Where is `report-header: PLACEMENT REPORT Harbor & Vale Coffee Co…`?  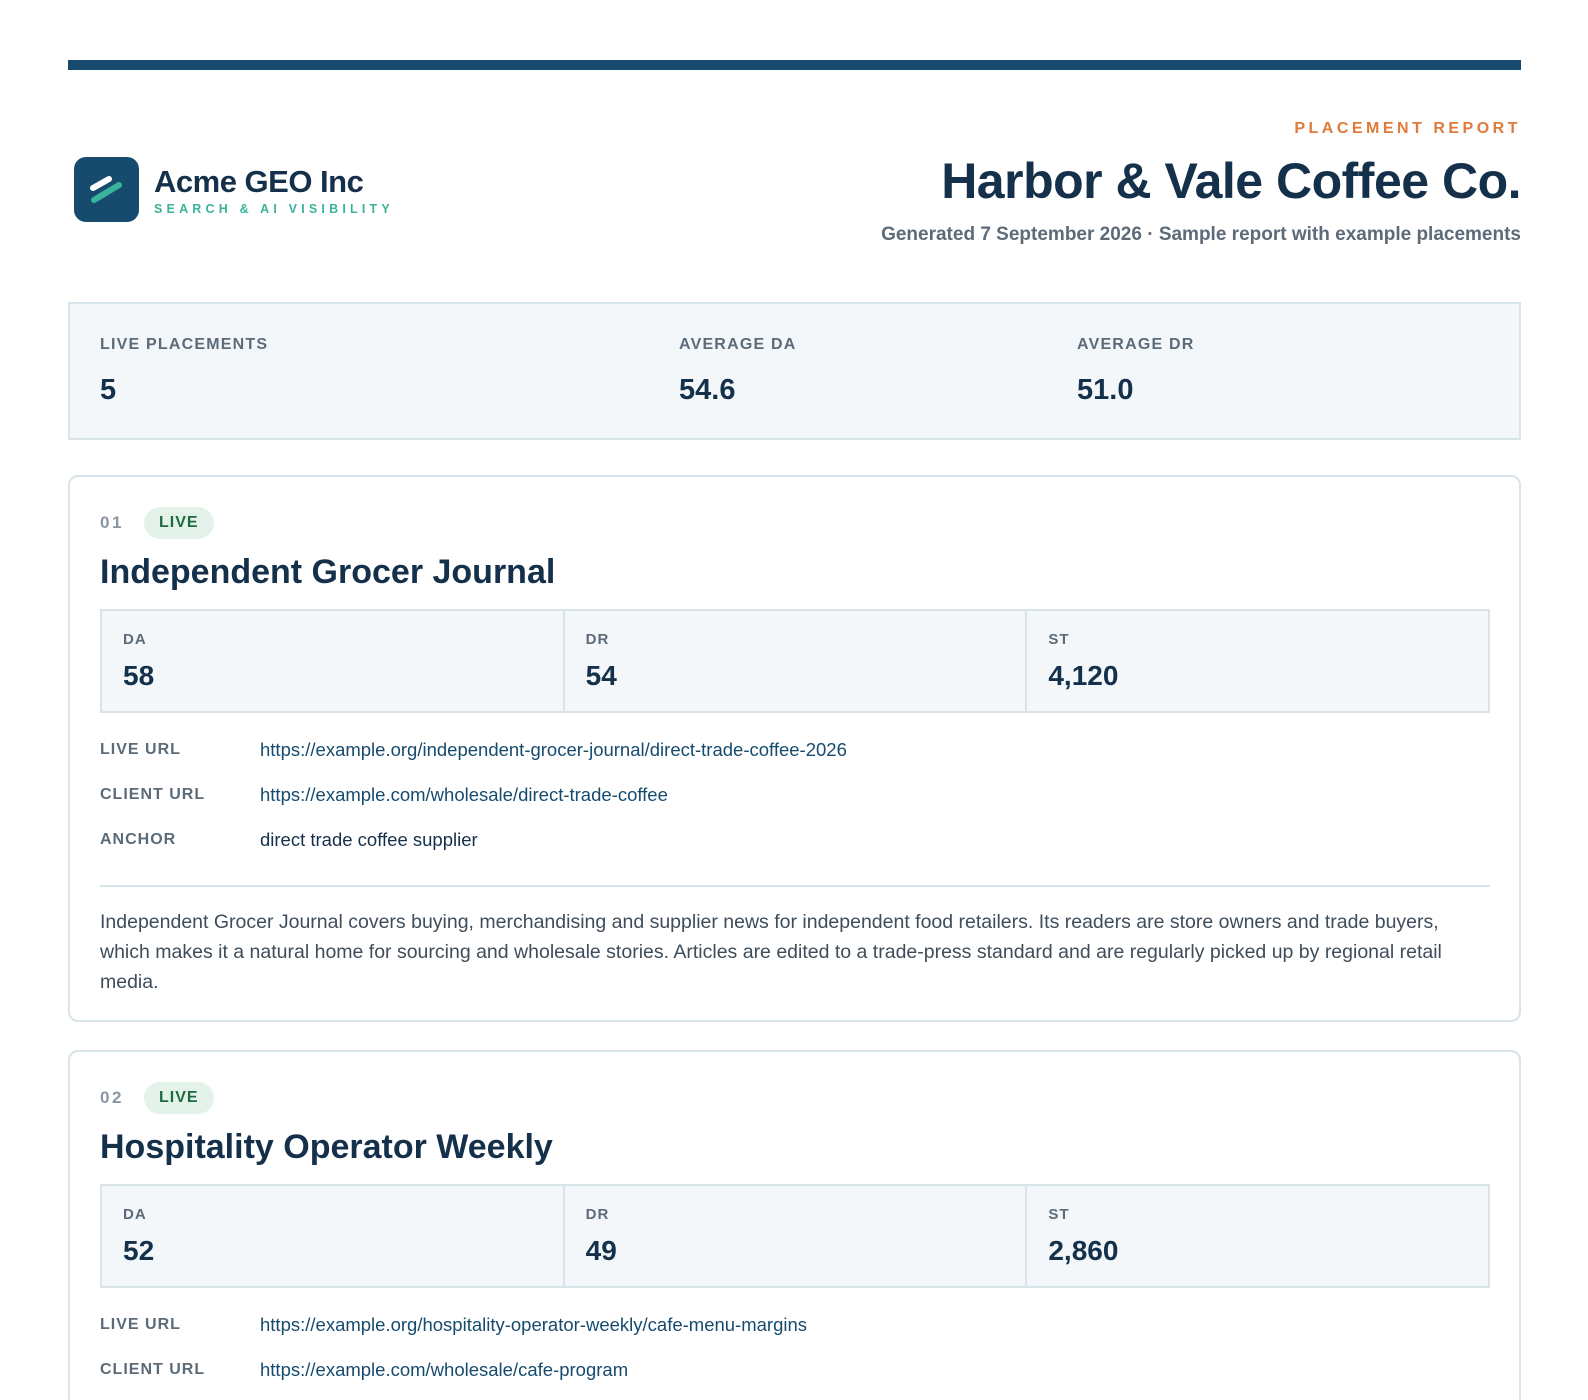
report-header: PLACEMENT REPORT Harbor & Vale Coffee Co… is located at coordinates (1201, 183).